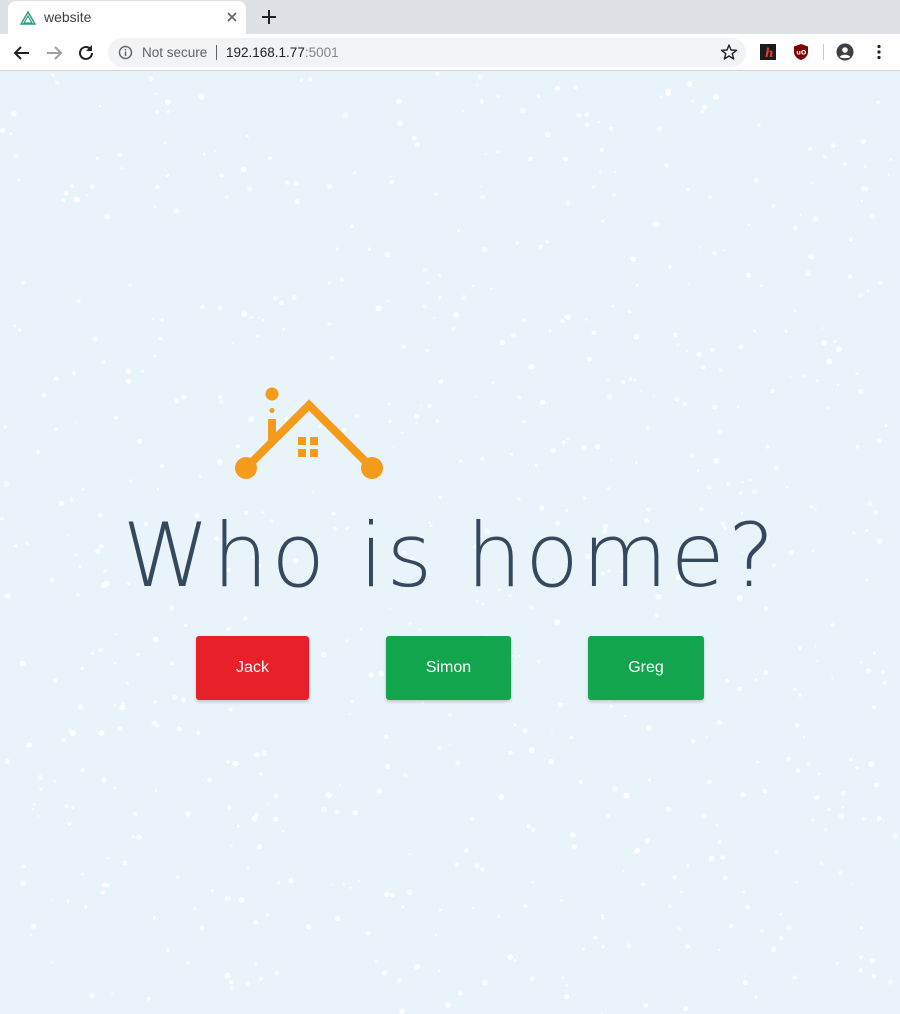 Image resolution: width=900 pixels, height=1014 pixels. I want to click on forward-arrow-icon, so click(54, 53).